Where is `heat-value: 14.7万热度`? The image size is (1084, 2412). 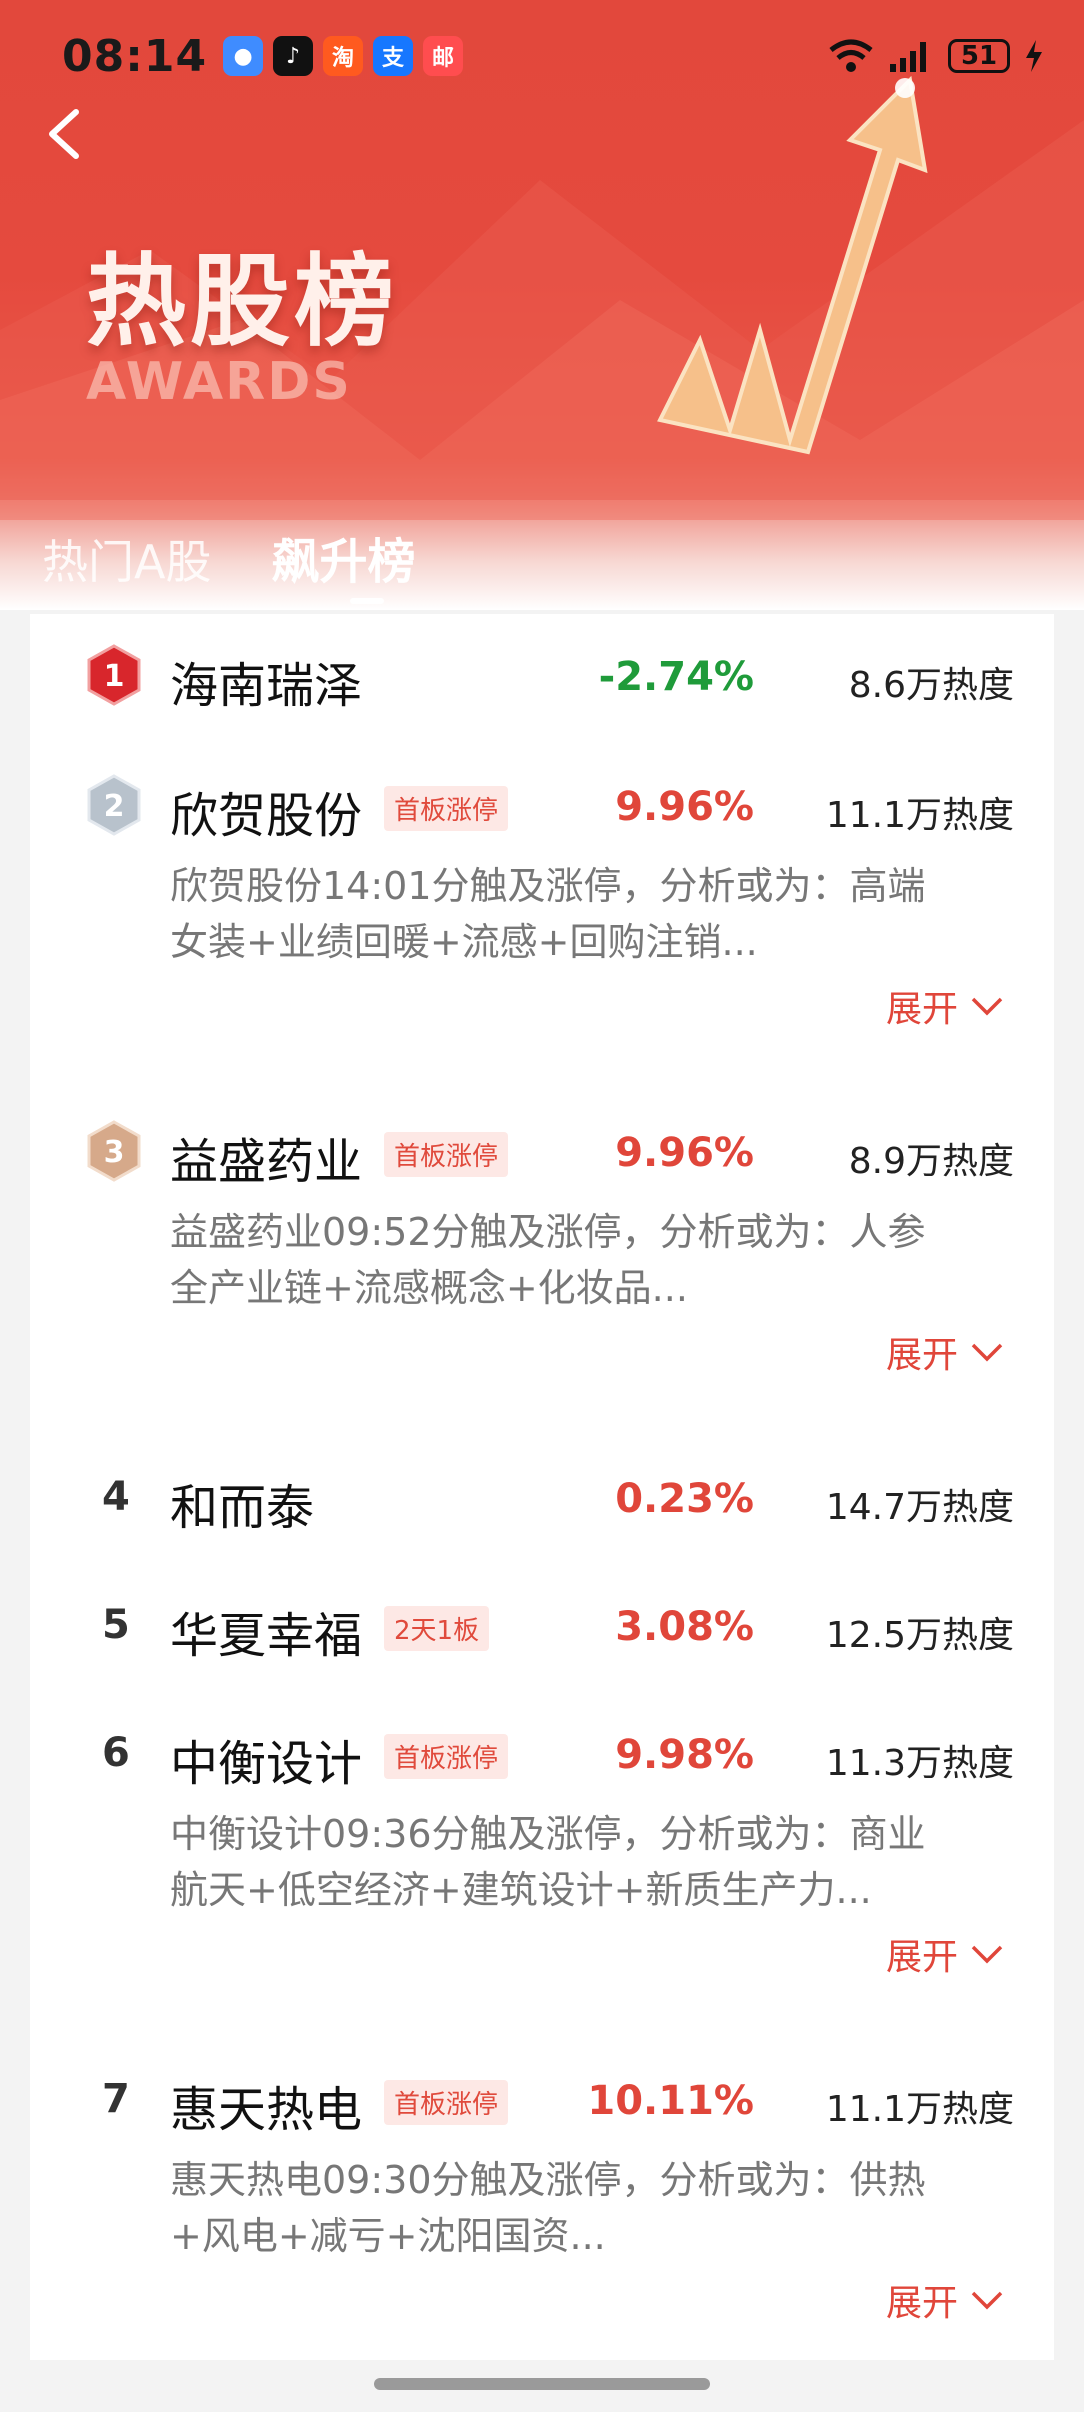 heat-value: 14.7万热度 is located at coordinates (919, 1507).